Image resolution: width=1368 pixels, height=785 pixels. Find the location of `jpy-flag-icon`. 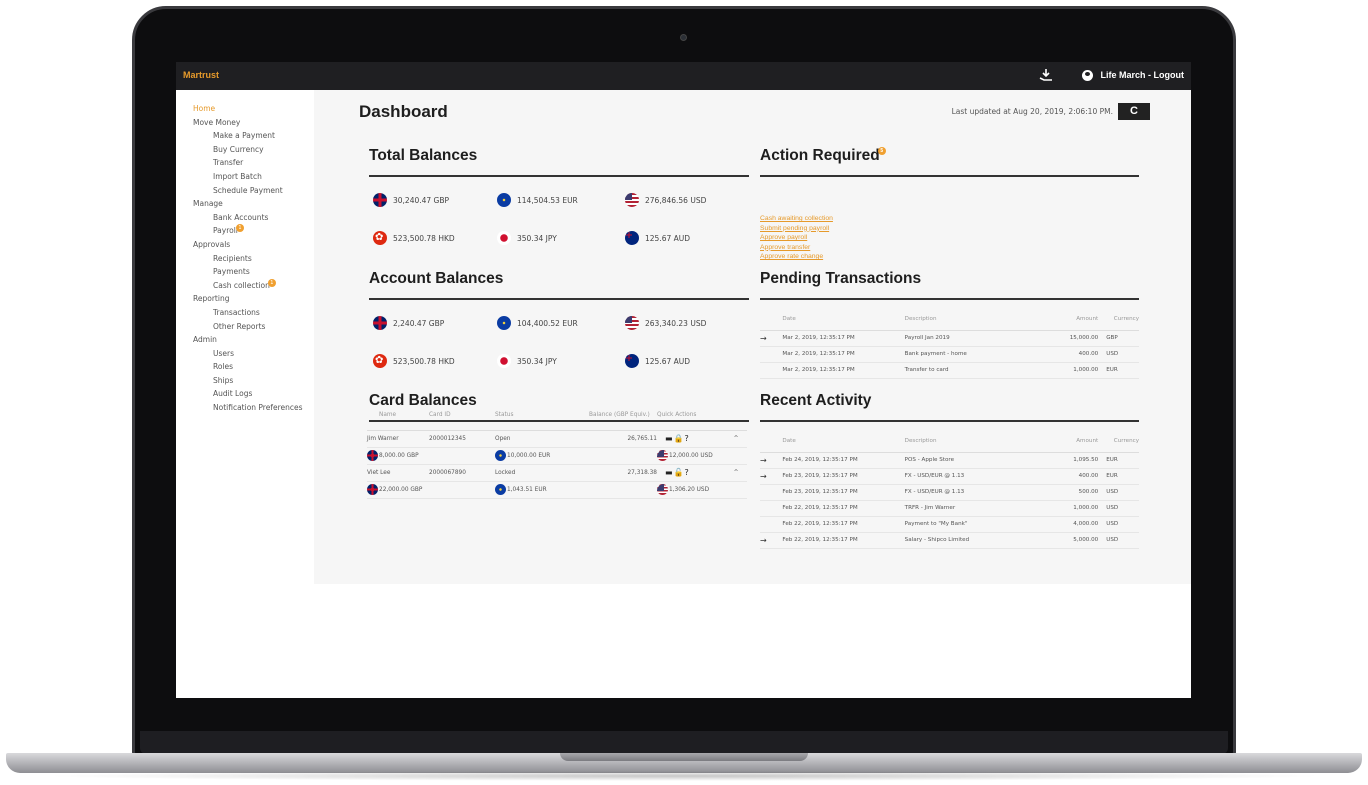

jpy-flag-icon is located at coordinates (504, 361).